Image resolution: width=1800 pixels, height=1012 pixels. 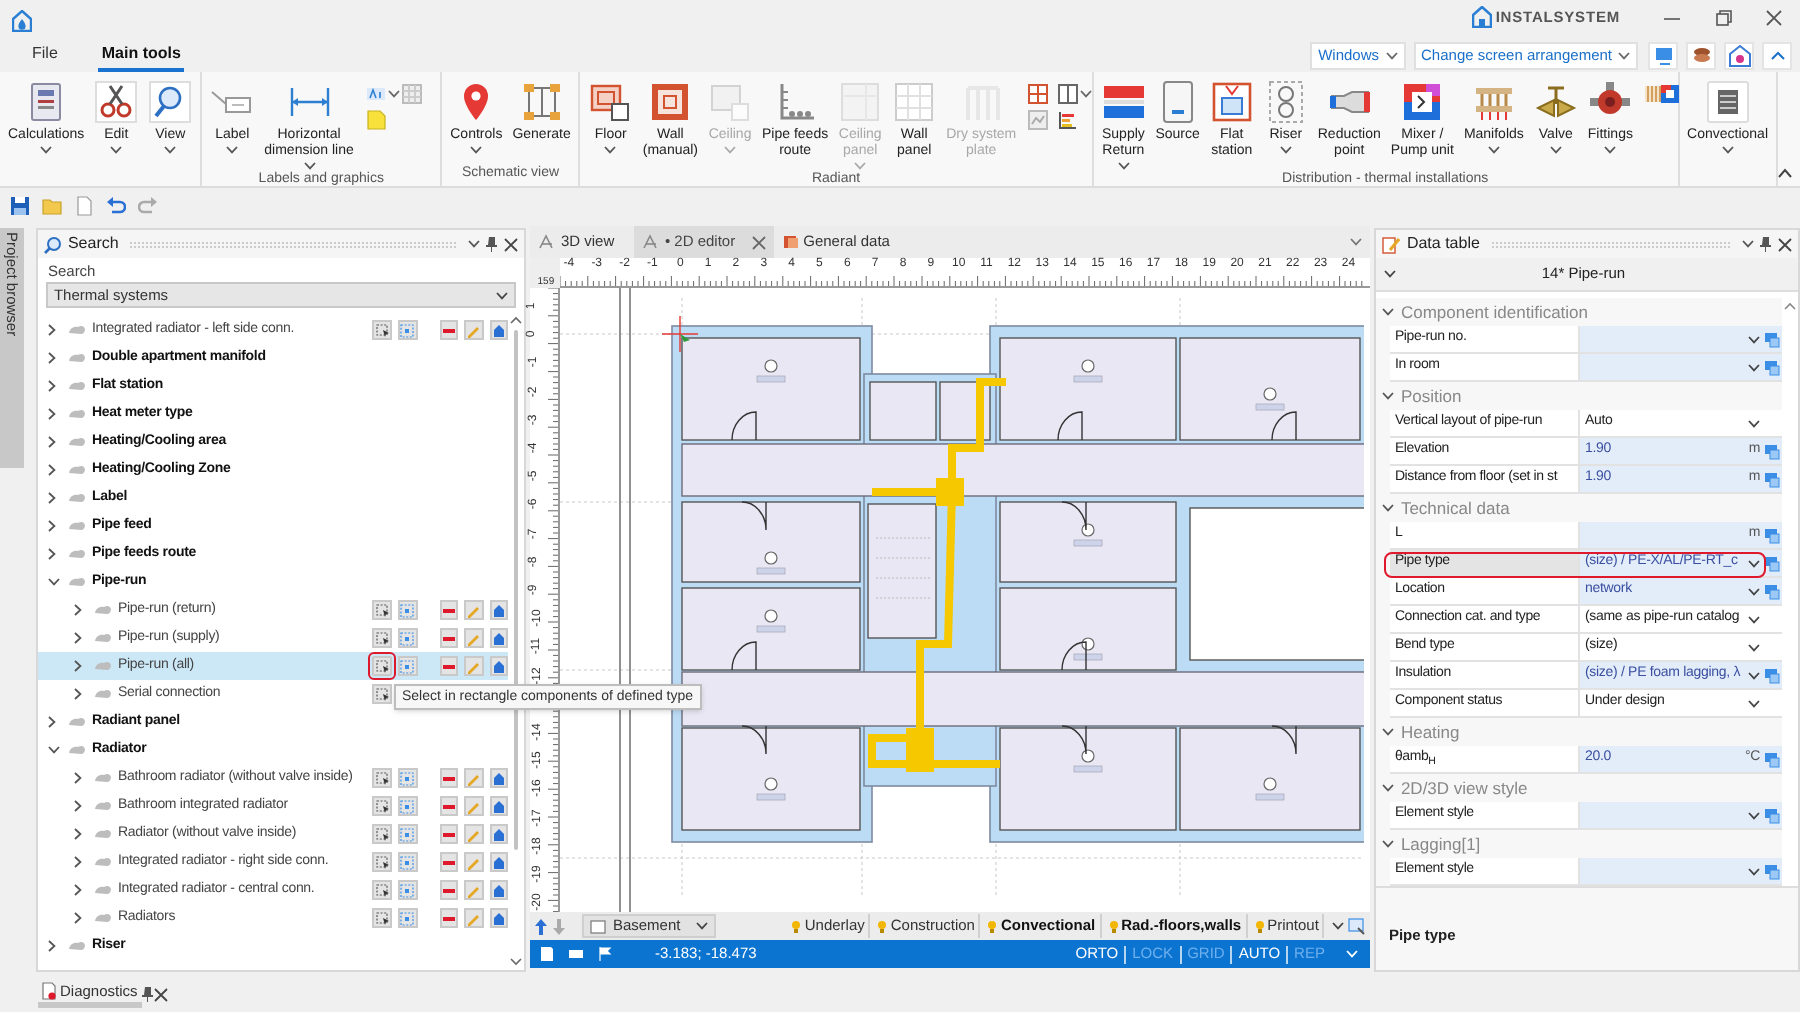 I want to click on ribbon-tab: File, so click(x=45, y=56).